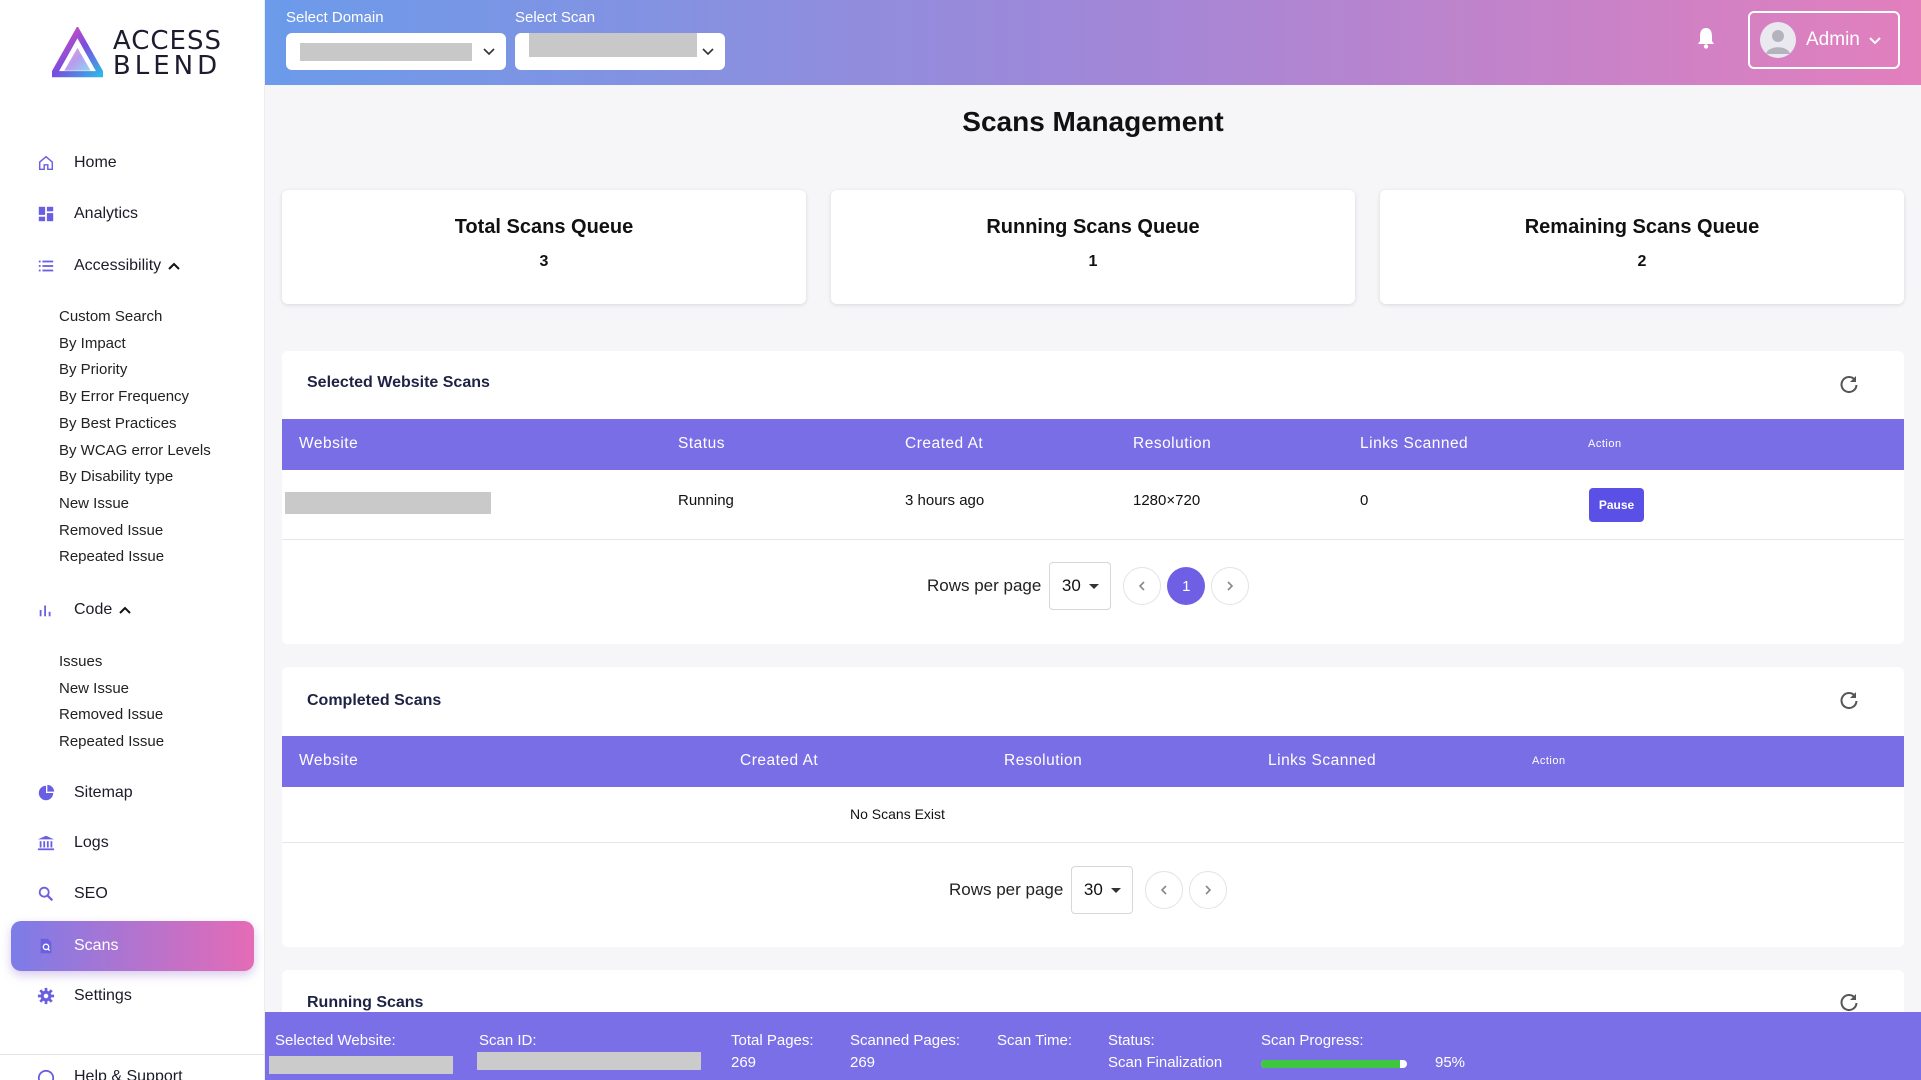  I want to click on scan-progress-value: 95%, so click(1450, 1062).